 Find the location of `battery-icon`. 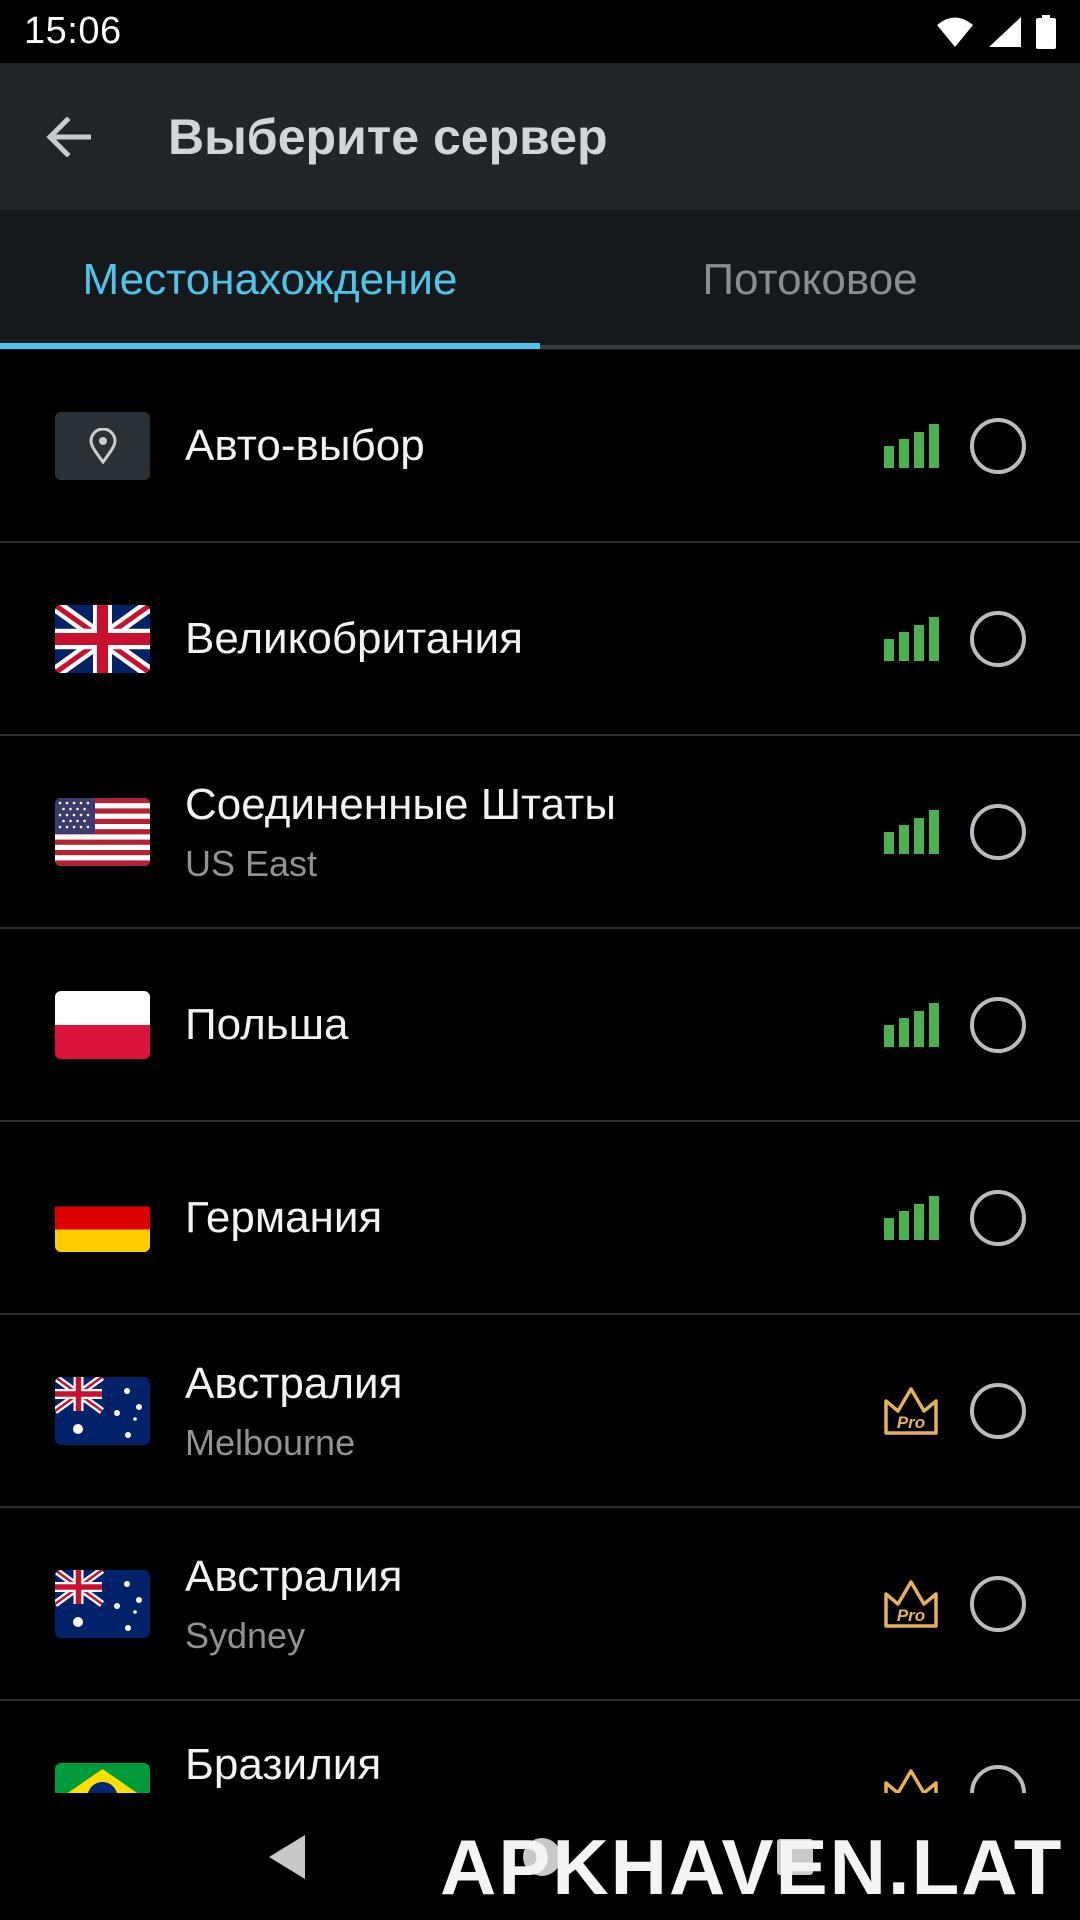

battery-icon is located at coordinates (1046, 31).